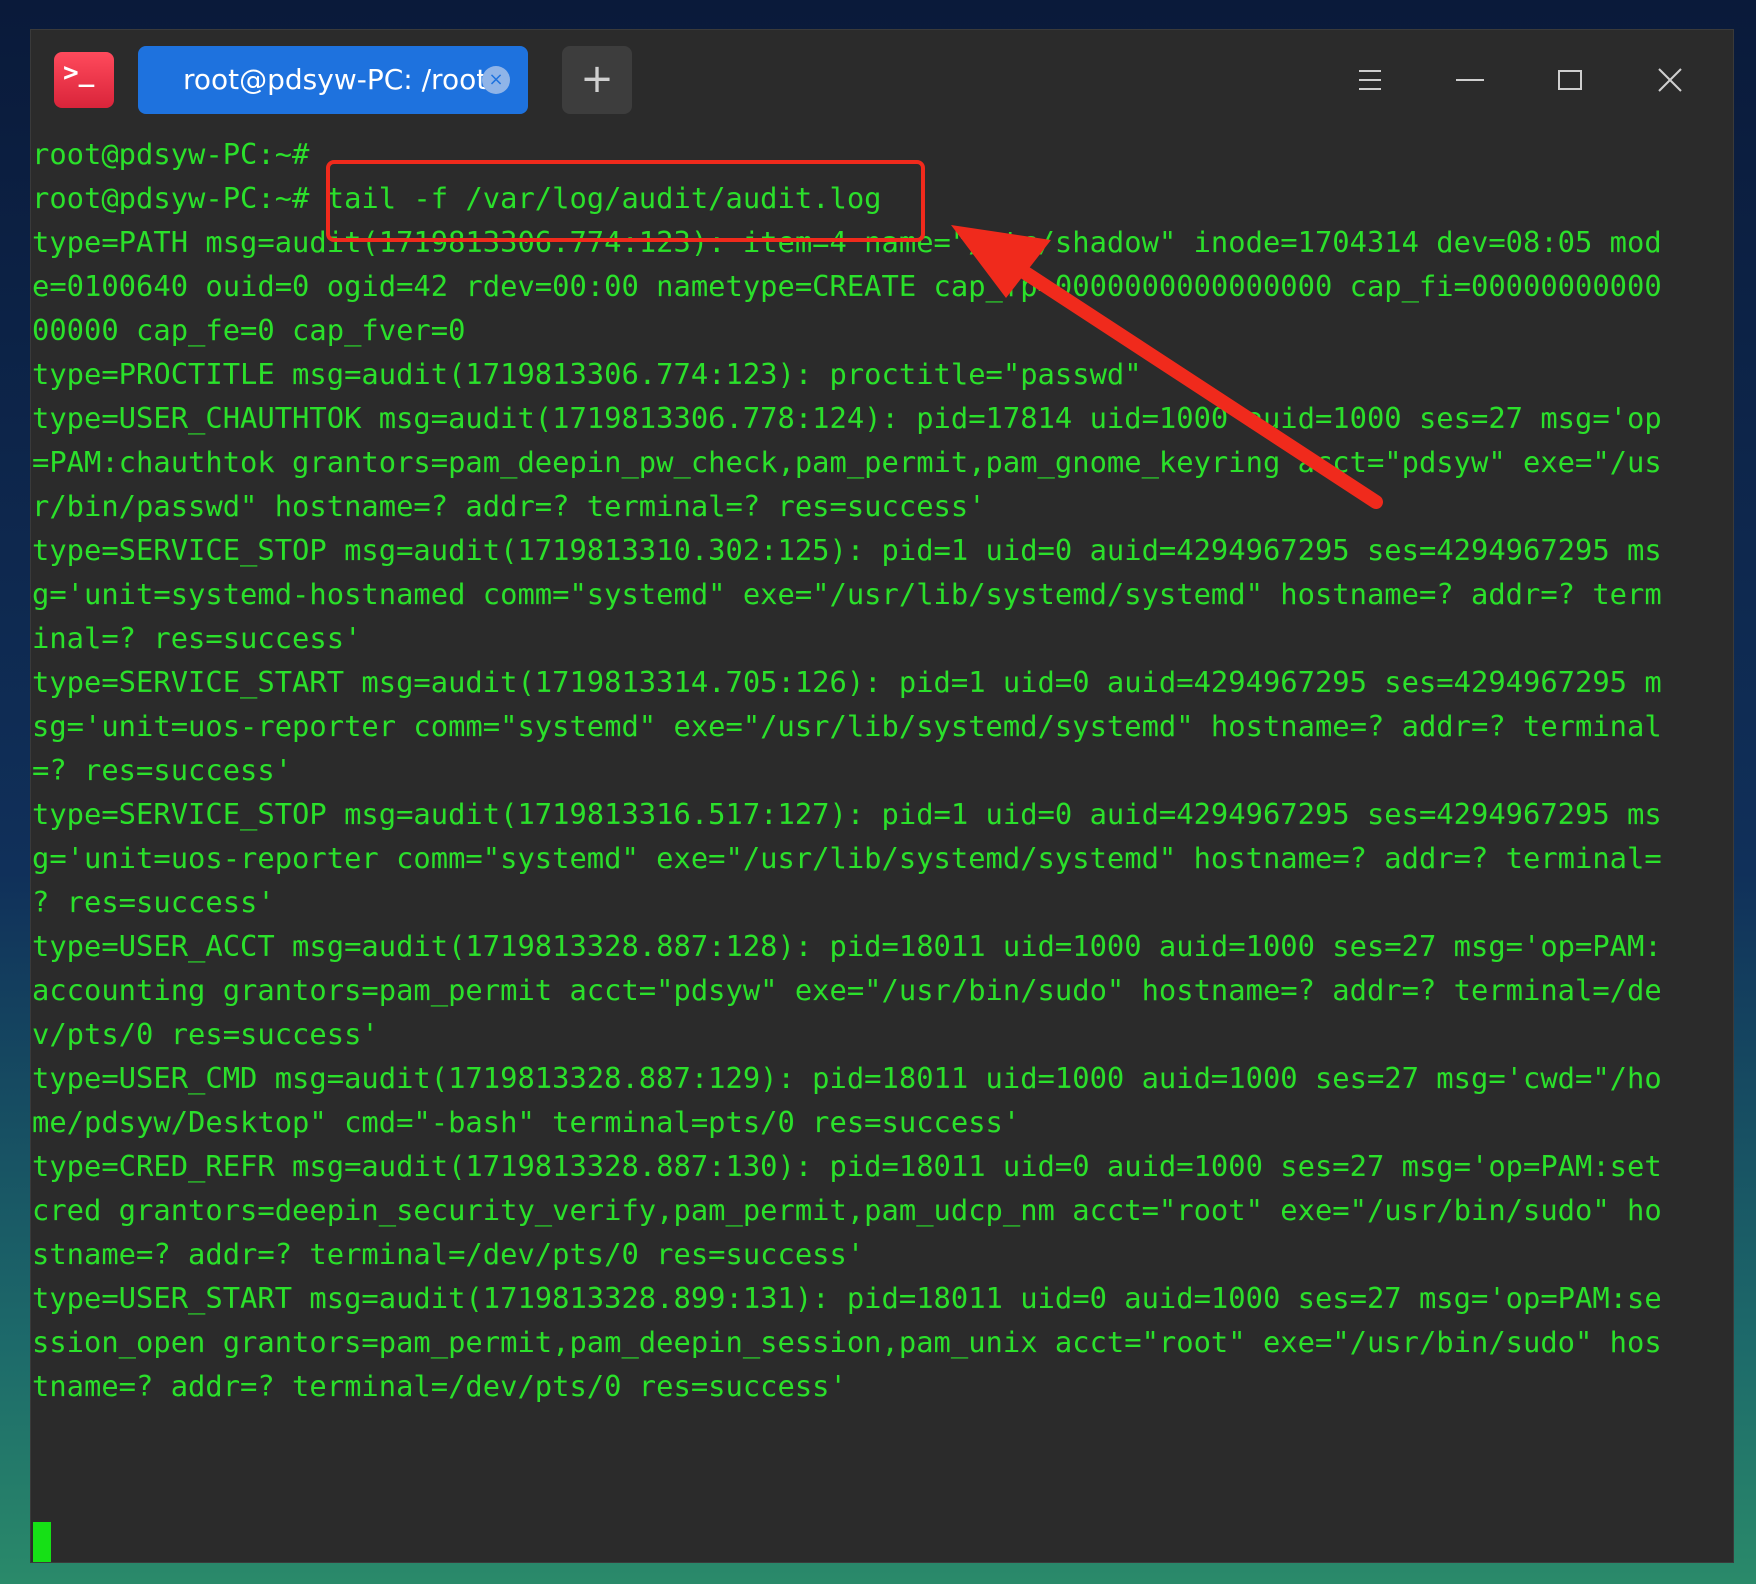 This screenshot has width=1756, height=1584. Describe the element at coordinates (1670, 80) in the screenshot. I see `close-icon` at that location.